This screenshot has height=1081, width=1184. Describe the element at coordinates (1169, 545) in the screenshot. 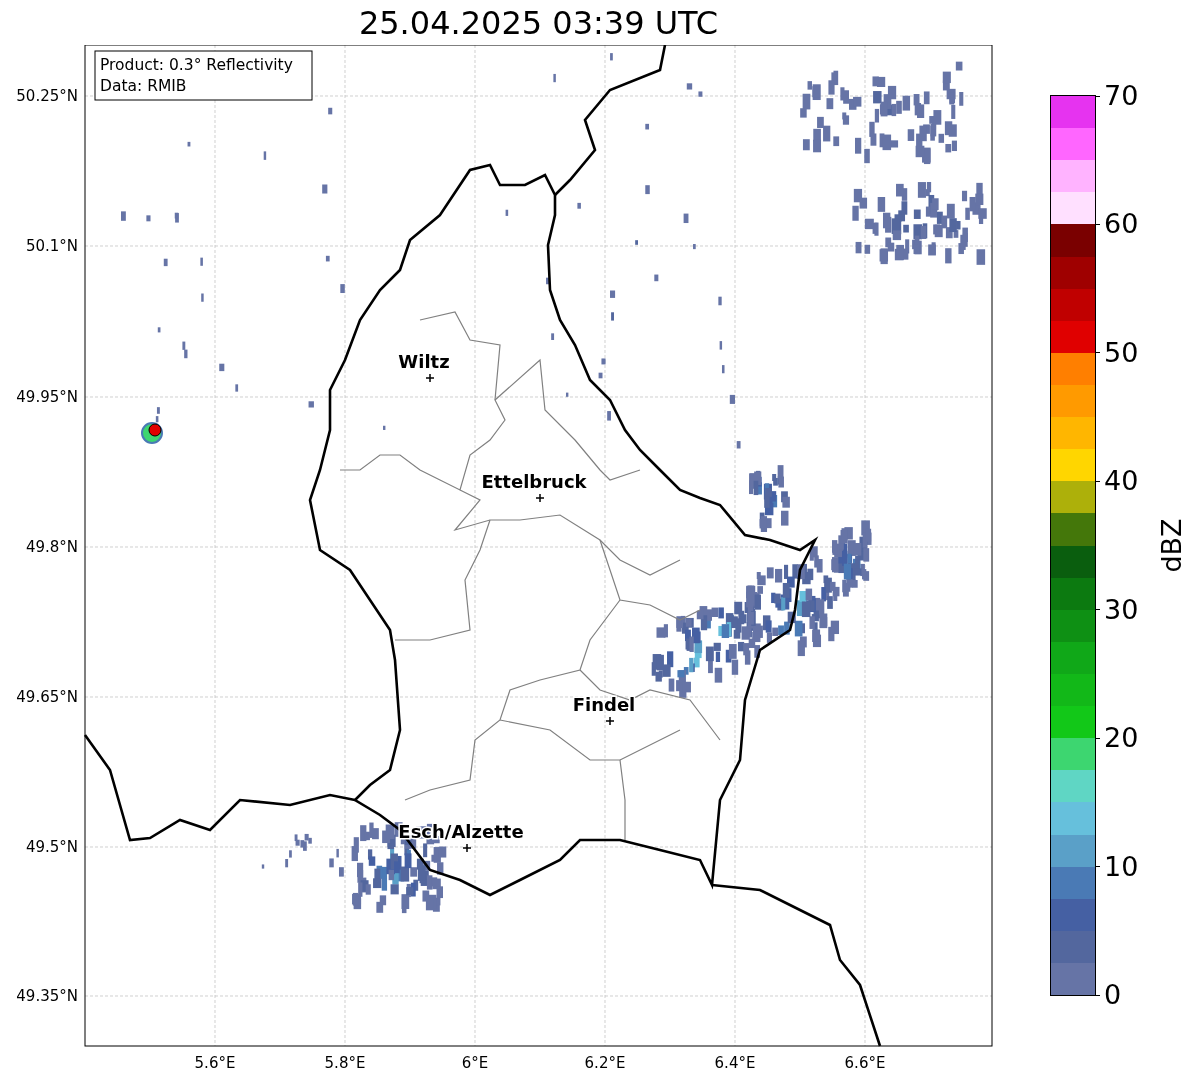

I see `colorbar-label: dBZ` at that location.